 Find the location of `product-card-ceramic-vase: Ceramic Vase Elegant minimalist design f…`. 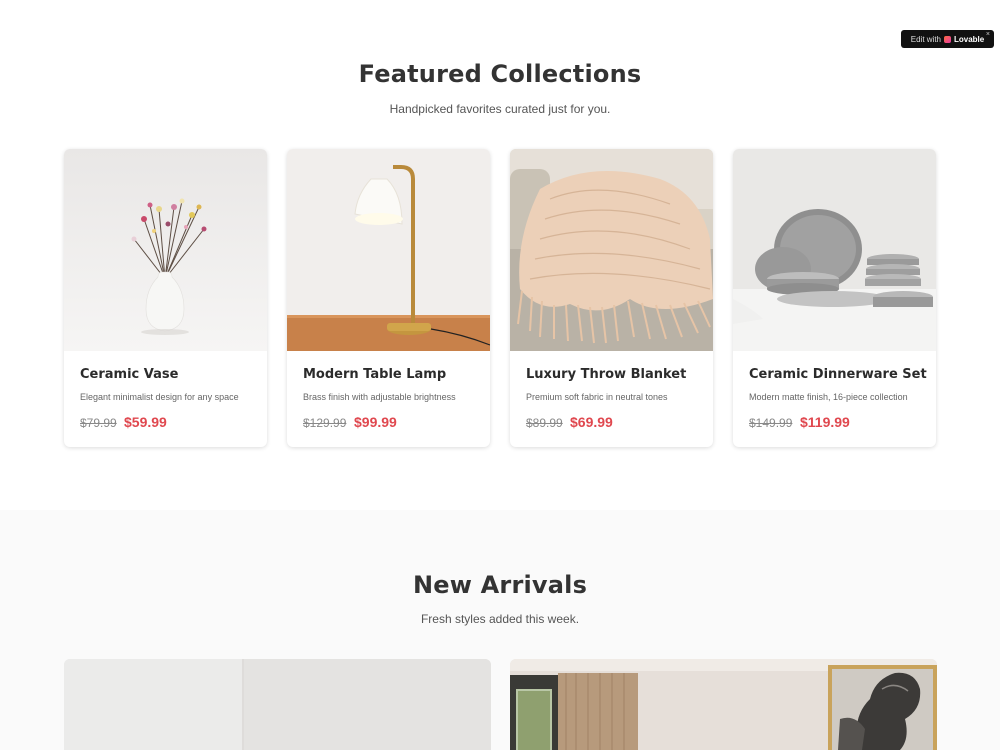

product-card-ceramic-vase: Ceramic Vase Elegant minimalist design f… is located at coordinates (165, 298).